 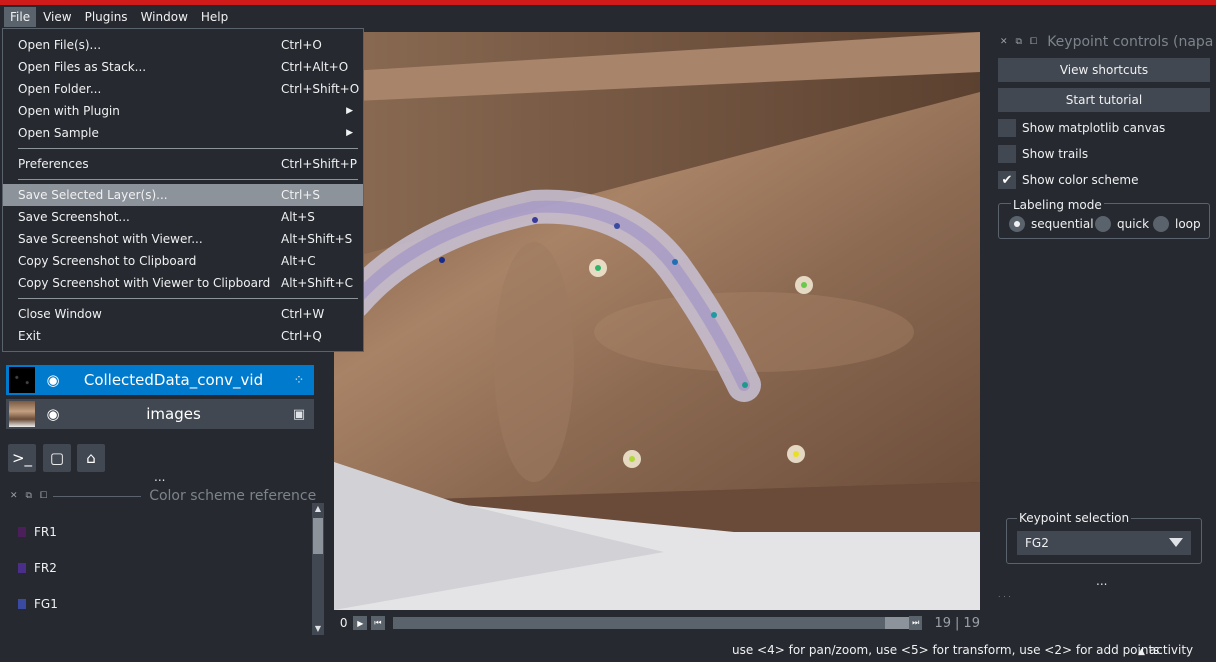 What do you see at coordinates (53, 164) in the screenshot?
I see `menu-item-label: Preferences` at bounding box center [53, 164].